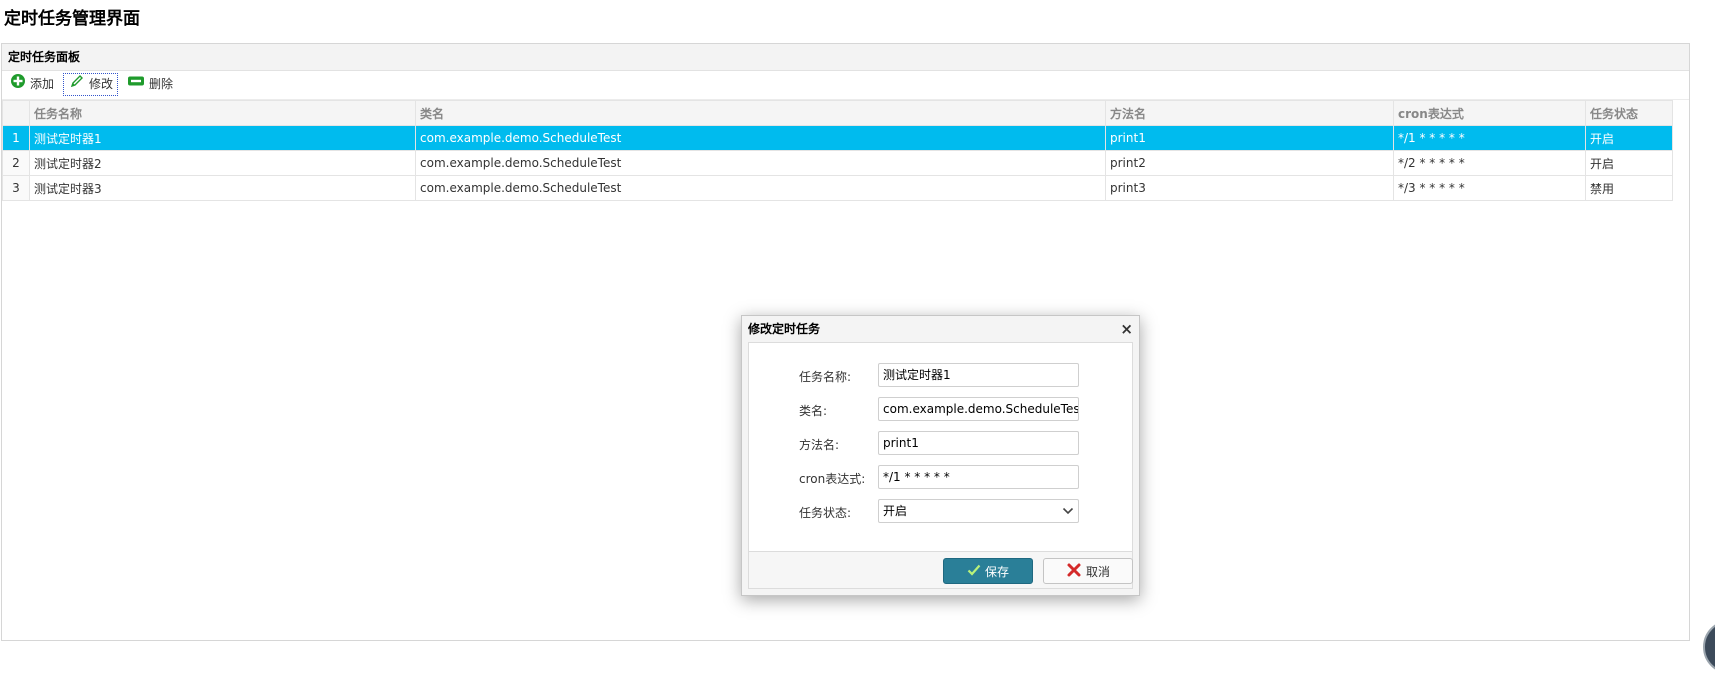  I want to click on cell-name: 测试定时器2, so click(222, 163).